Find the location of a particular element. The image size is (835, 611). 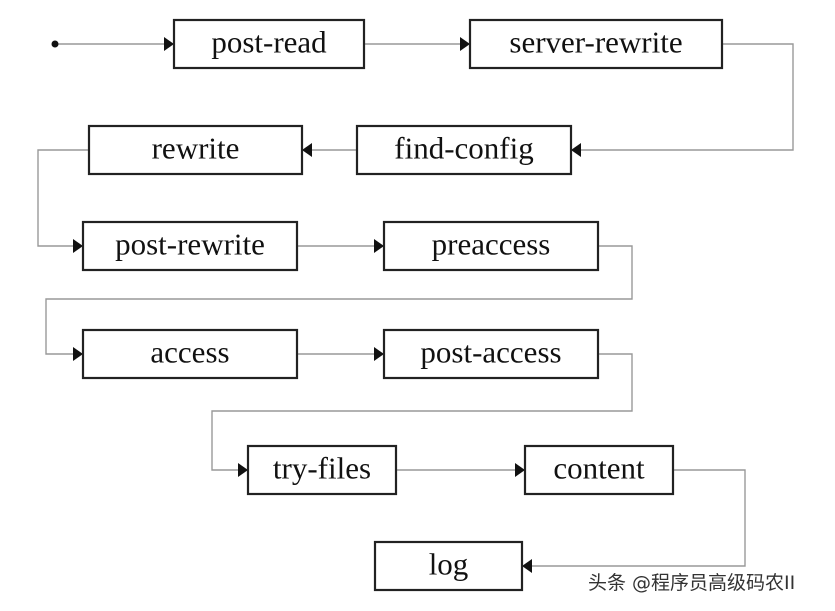

node-label-find-config: find-config is located at coordinates (463, 148).